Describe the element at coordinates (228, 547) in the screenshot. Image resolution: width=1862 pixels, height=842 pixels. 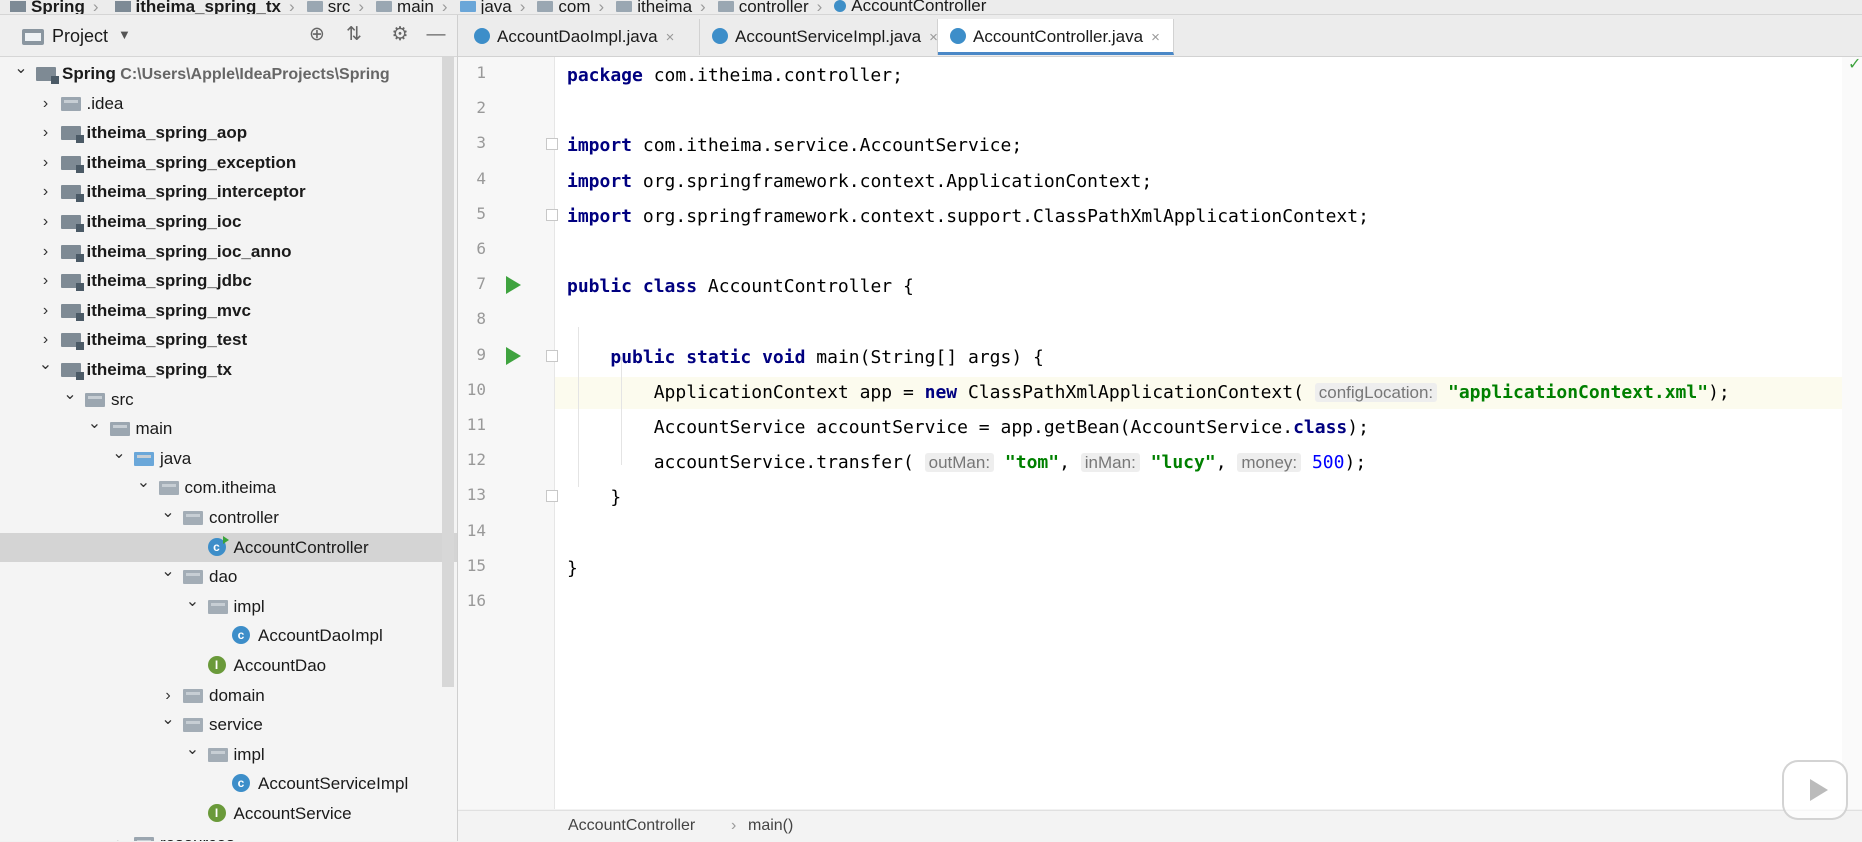
I see `tree-item: c AccountController` at that location.